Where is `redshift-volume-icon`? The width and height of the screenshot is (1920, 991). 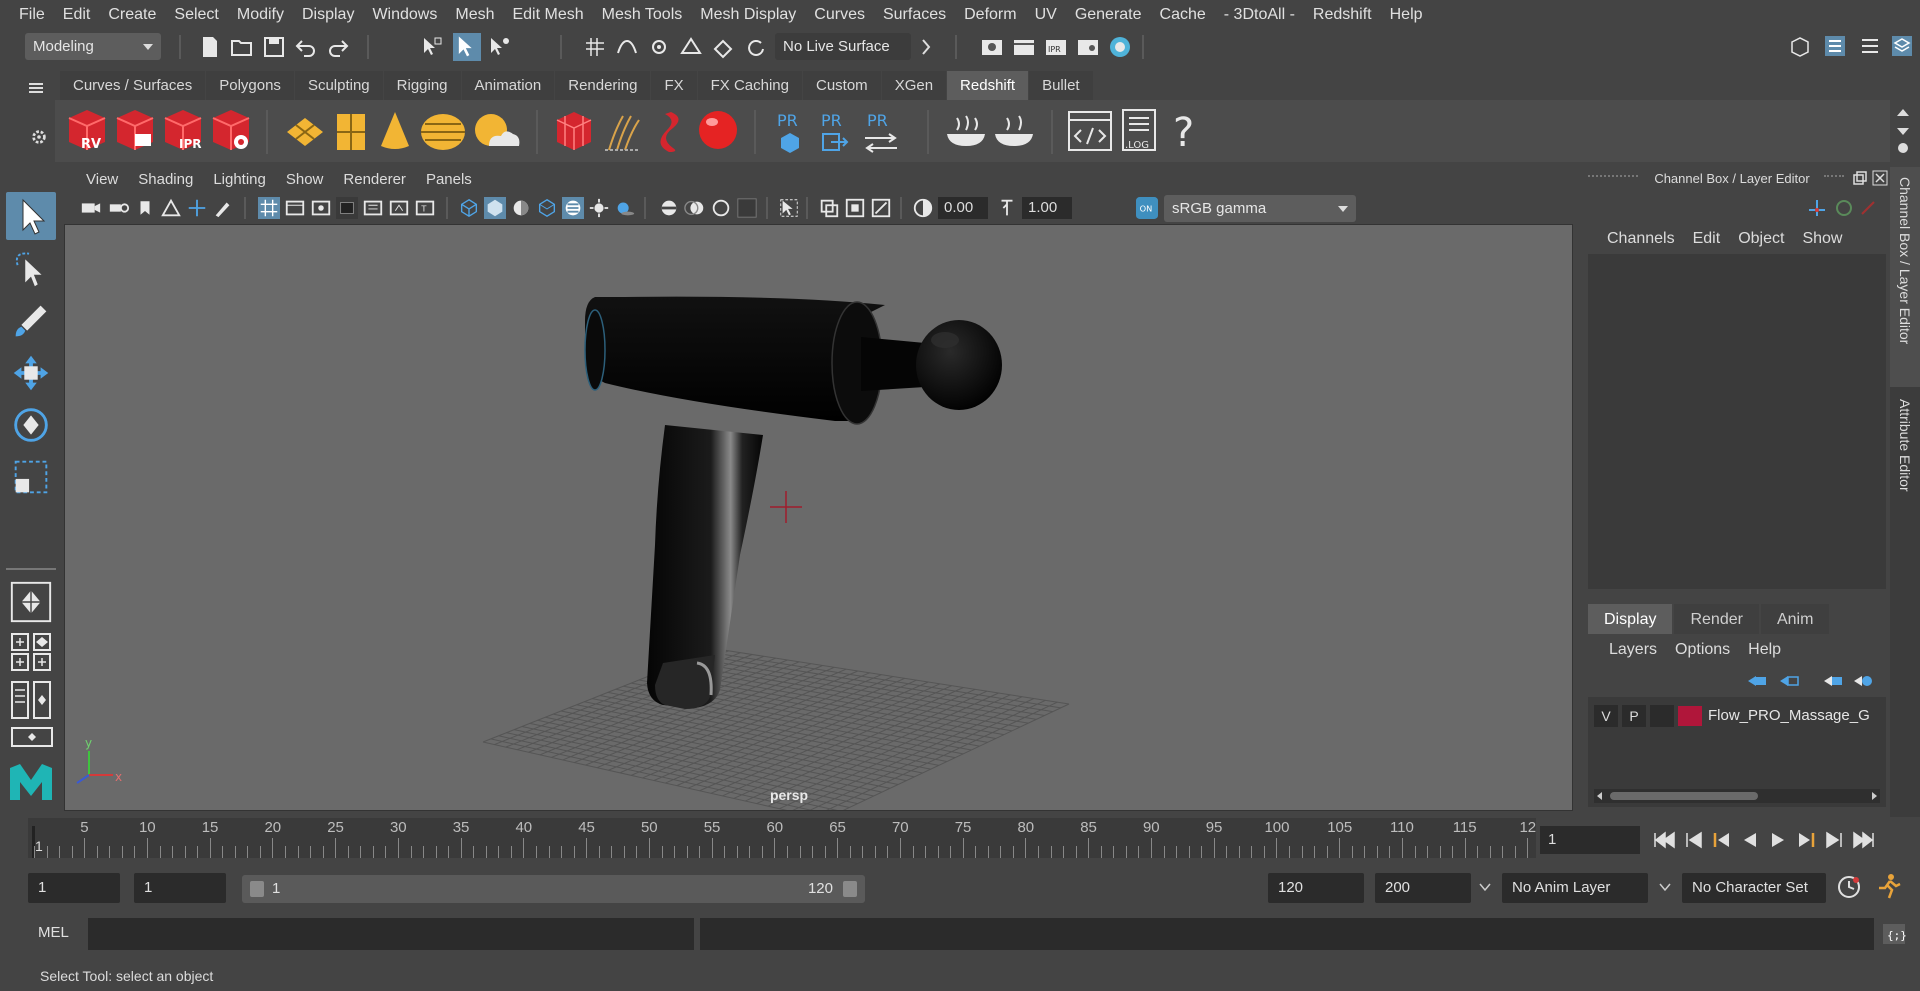
redshift-volume-icon is located at coordinates (669, 131).